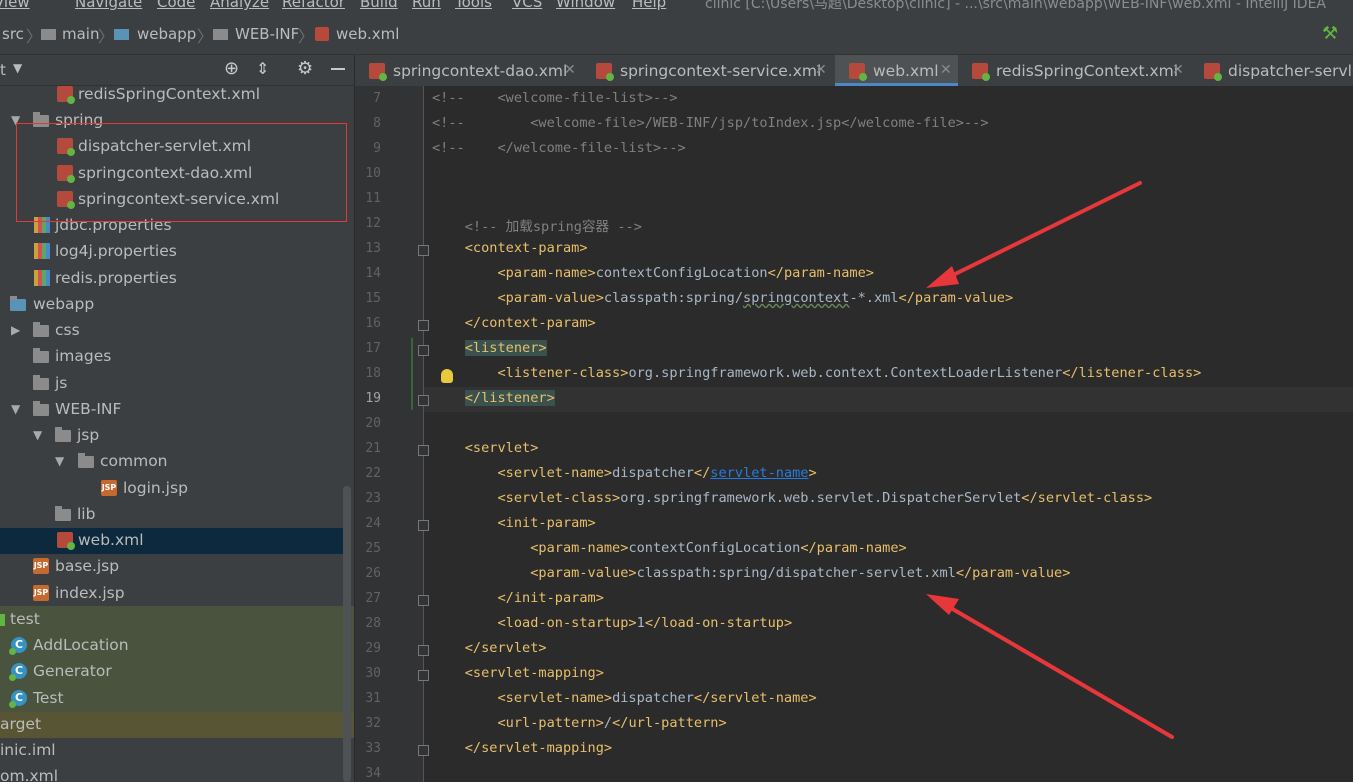 This screenshot has height=782, width=1353. What do you see at coordinates (1034, 234) in the screenshot?
I see `annotation-arrow-top` at bounding box center [1034, 234].